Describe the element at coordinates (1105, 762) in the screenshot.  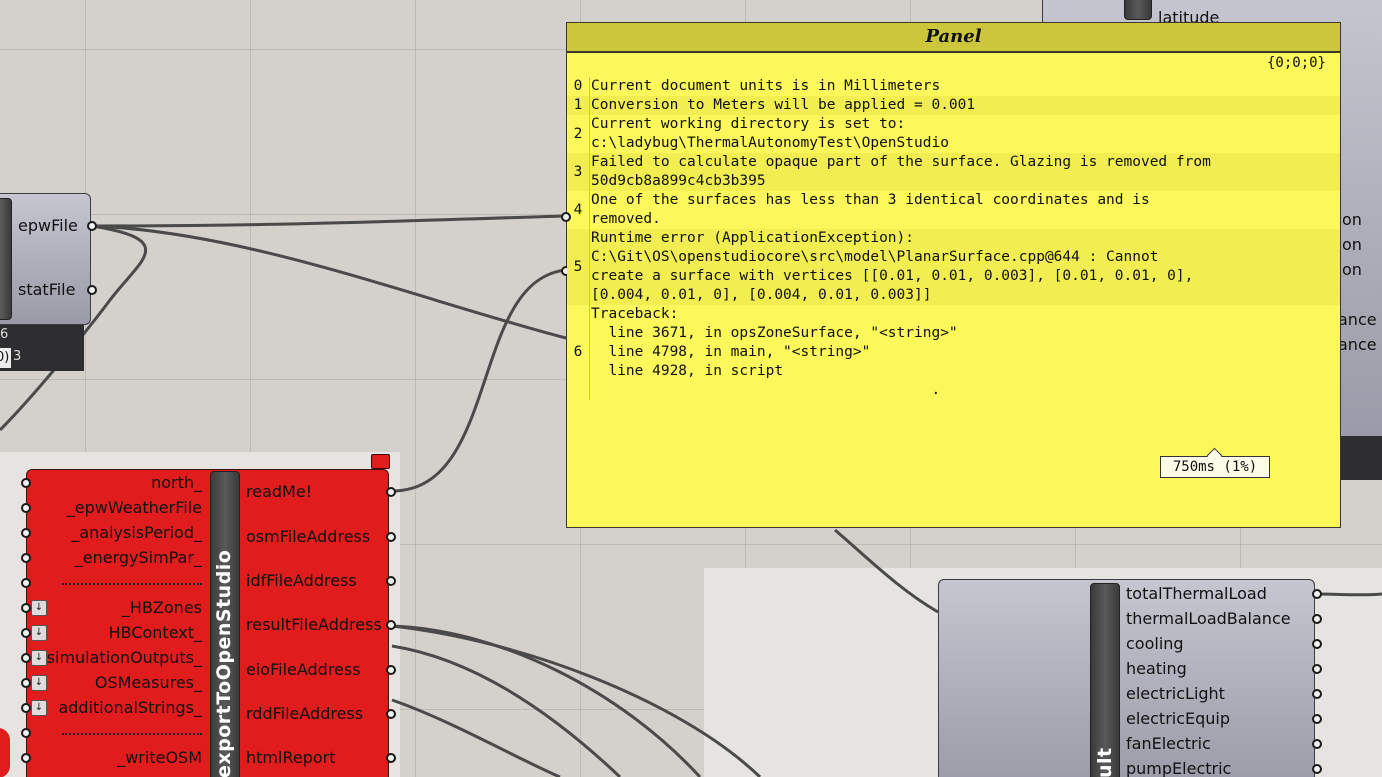
I see `component-title-fragment: ult` at that location.